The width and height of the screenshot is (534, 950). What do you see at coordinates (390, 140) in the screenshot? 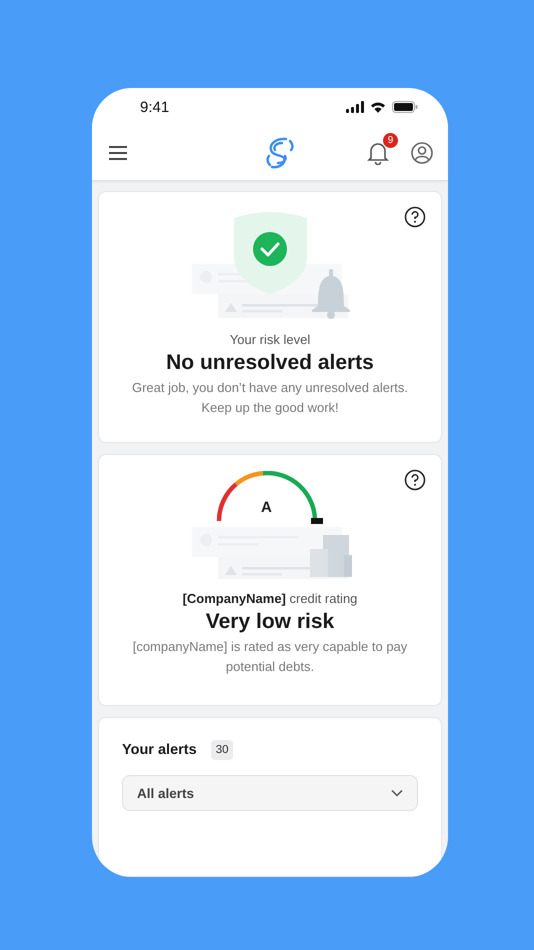
I see `notification-count: 9` at bounding box center [390, 140].